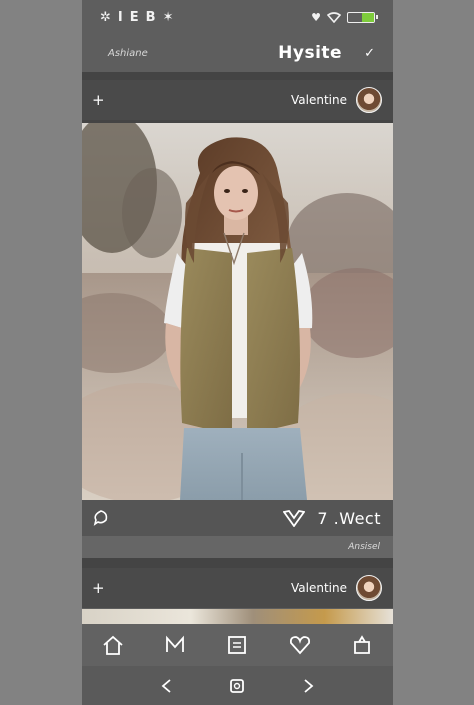 Image resolution: width=474 pixels, height=705 pixels. What do you see at coordinates (369, 53) in the screenshot?
I see `check-icon: ✓` at bounding box center [369, 53].